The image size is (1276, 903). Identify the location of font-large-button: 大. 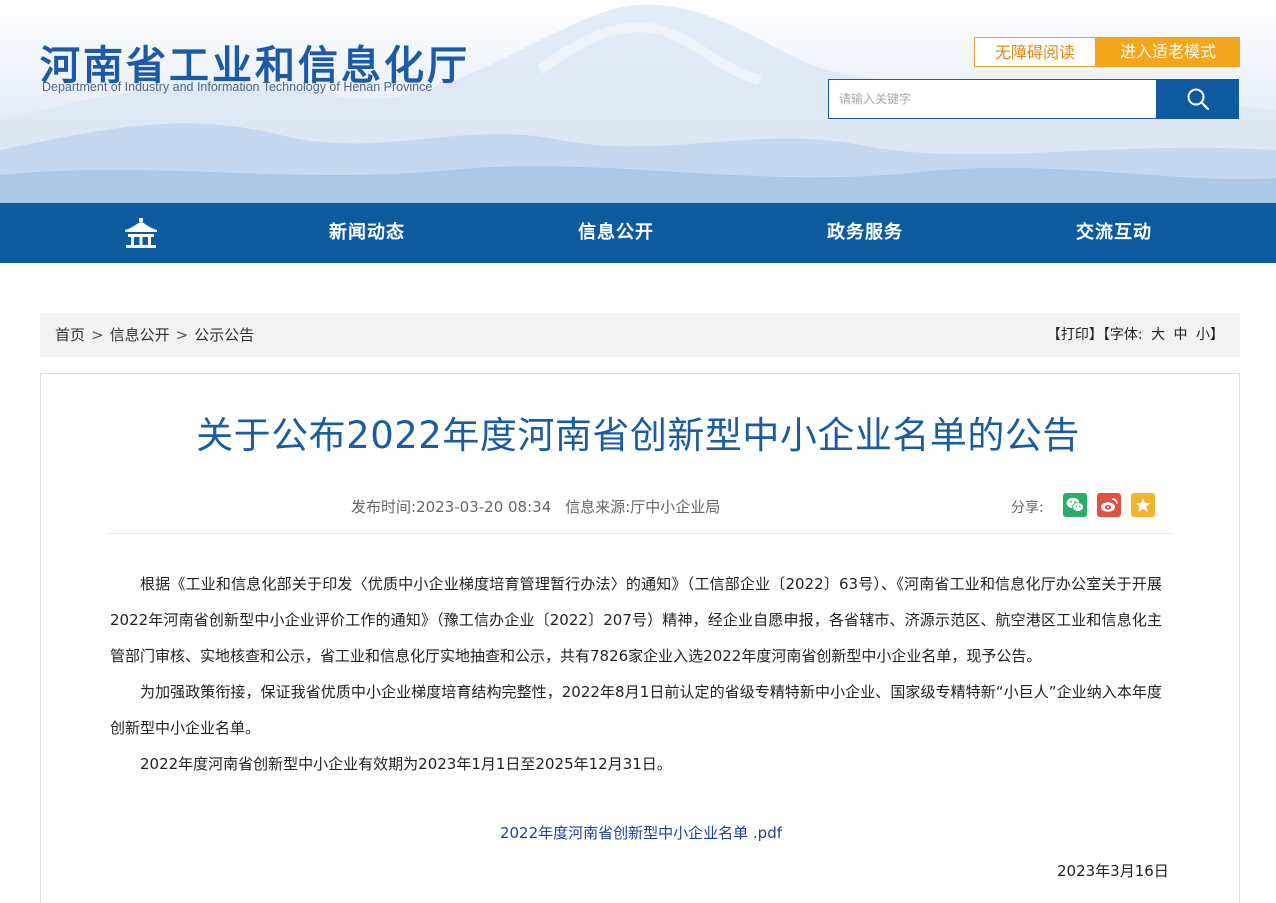
(1158, 335).